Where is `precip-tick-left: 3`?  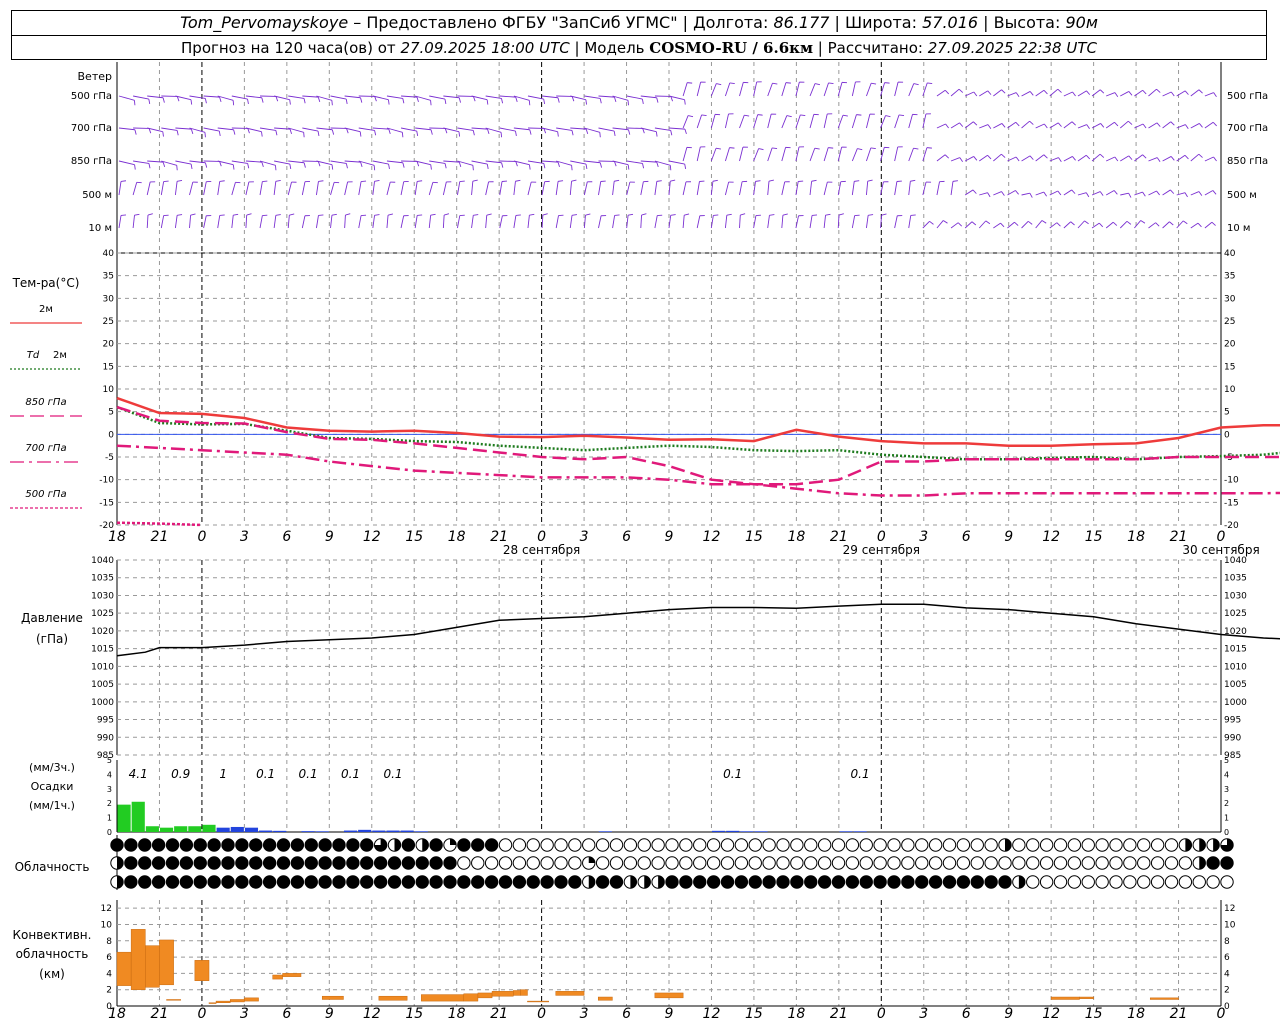 precip-tick-left: 3 is located at coordinates (109, 789).